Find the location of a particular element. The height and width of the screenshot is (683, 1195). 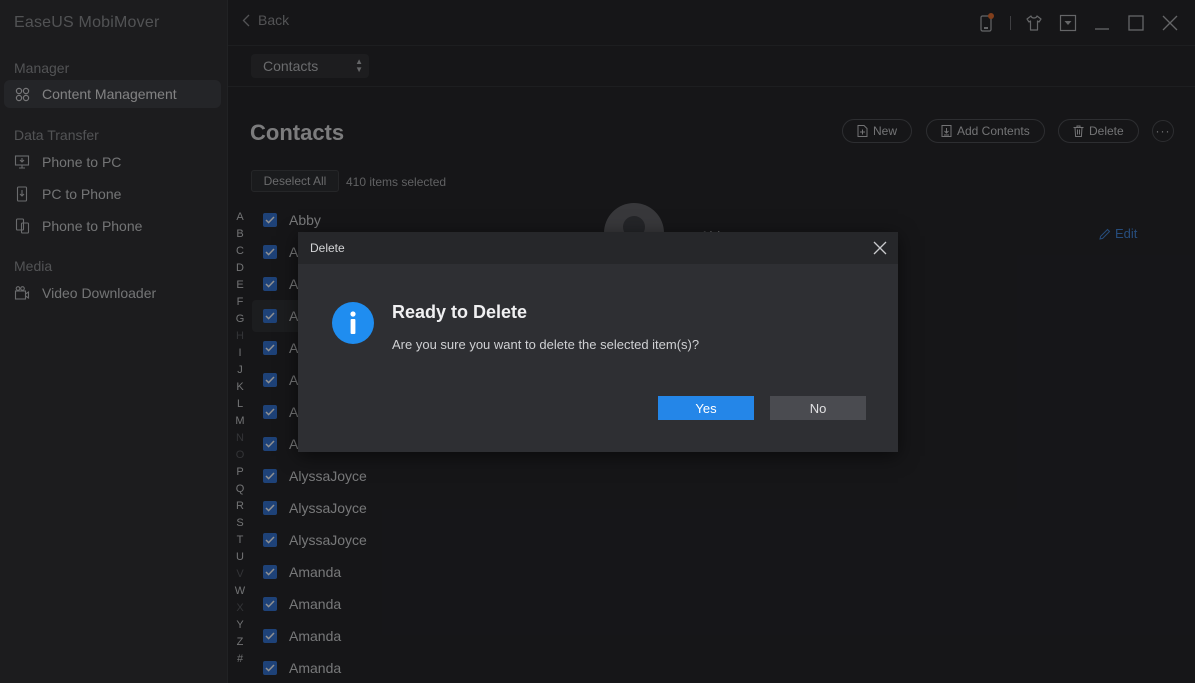

close-icon is located at coordinates (880, 248).